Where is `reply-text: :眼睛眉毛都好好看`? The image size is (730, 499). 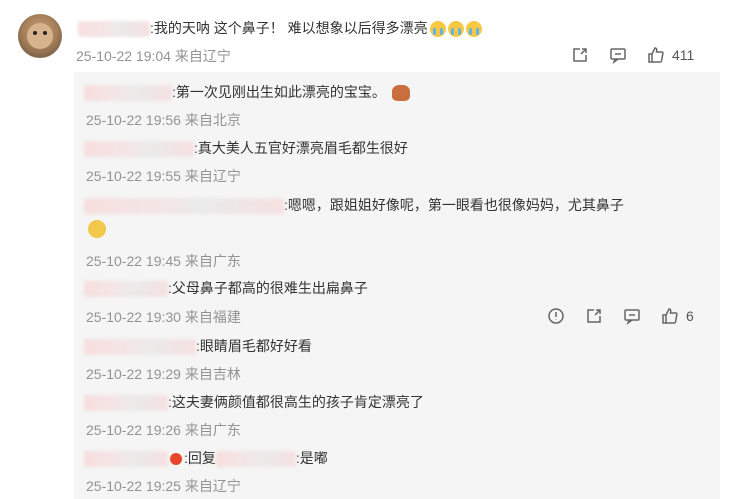 reply-text: :眼睛眉毛都好好看 is located at coordinates (198, 346).